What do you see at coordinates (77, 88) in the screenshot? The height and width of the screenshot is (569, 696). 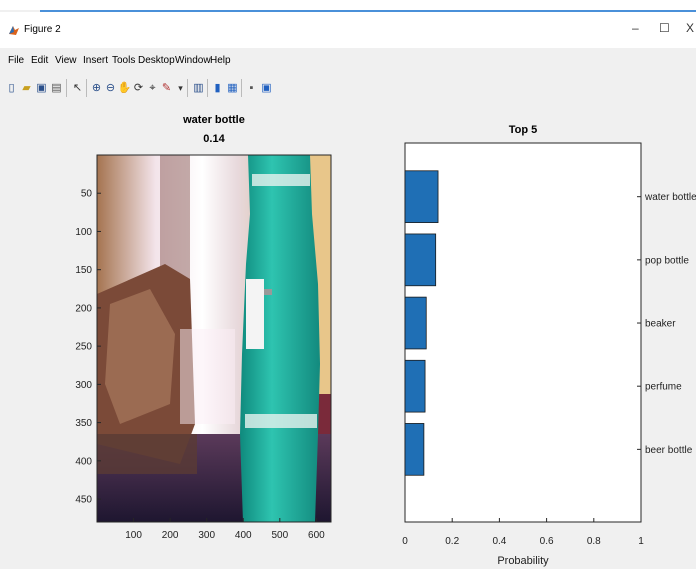 I see `pointer-icon: ↖` at bounding box center [77, 88].